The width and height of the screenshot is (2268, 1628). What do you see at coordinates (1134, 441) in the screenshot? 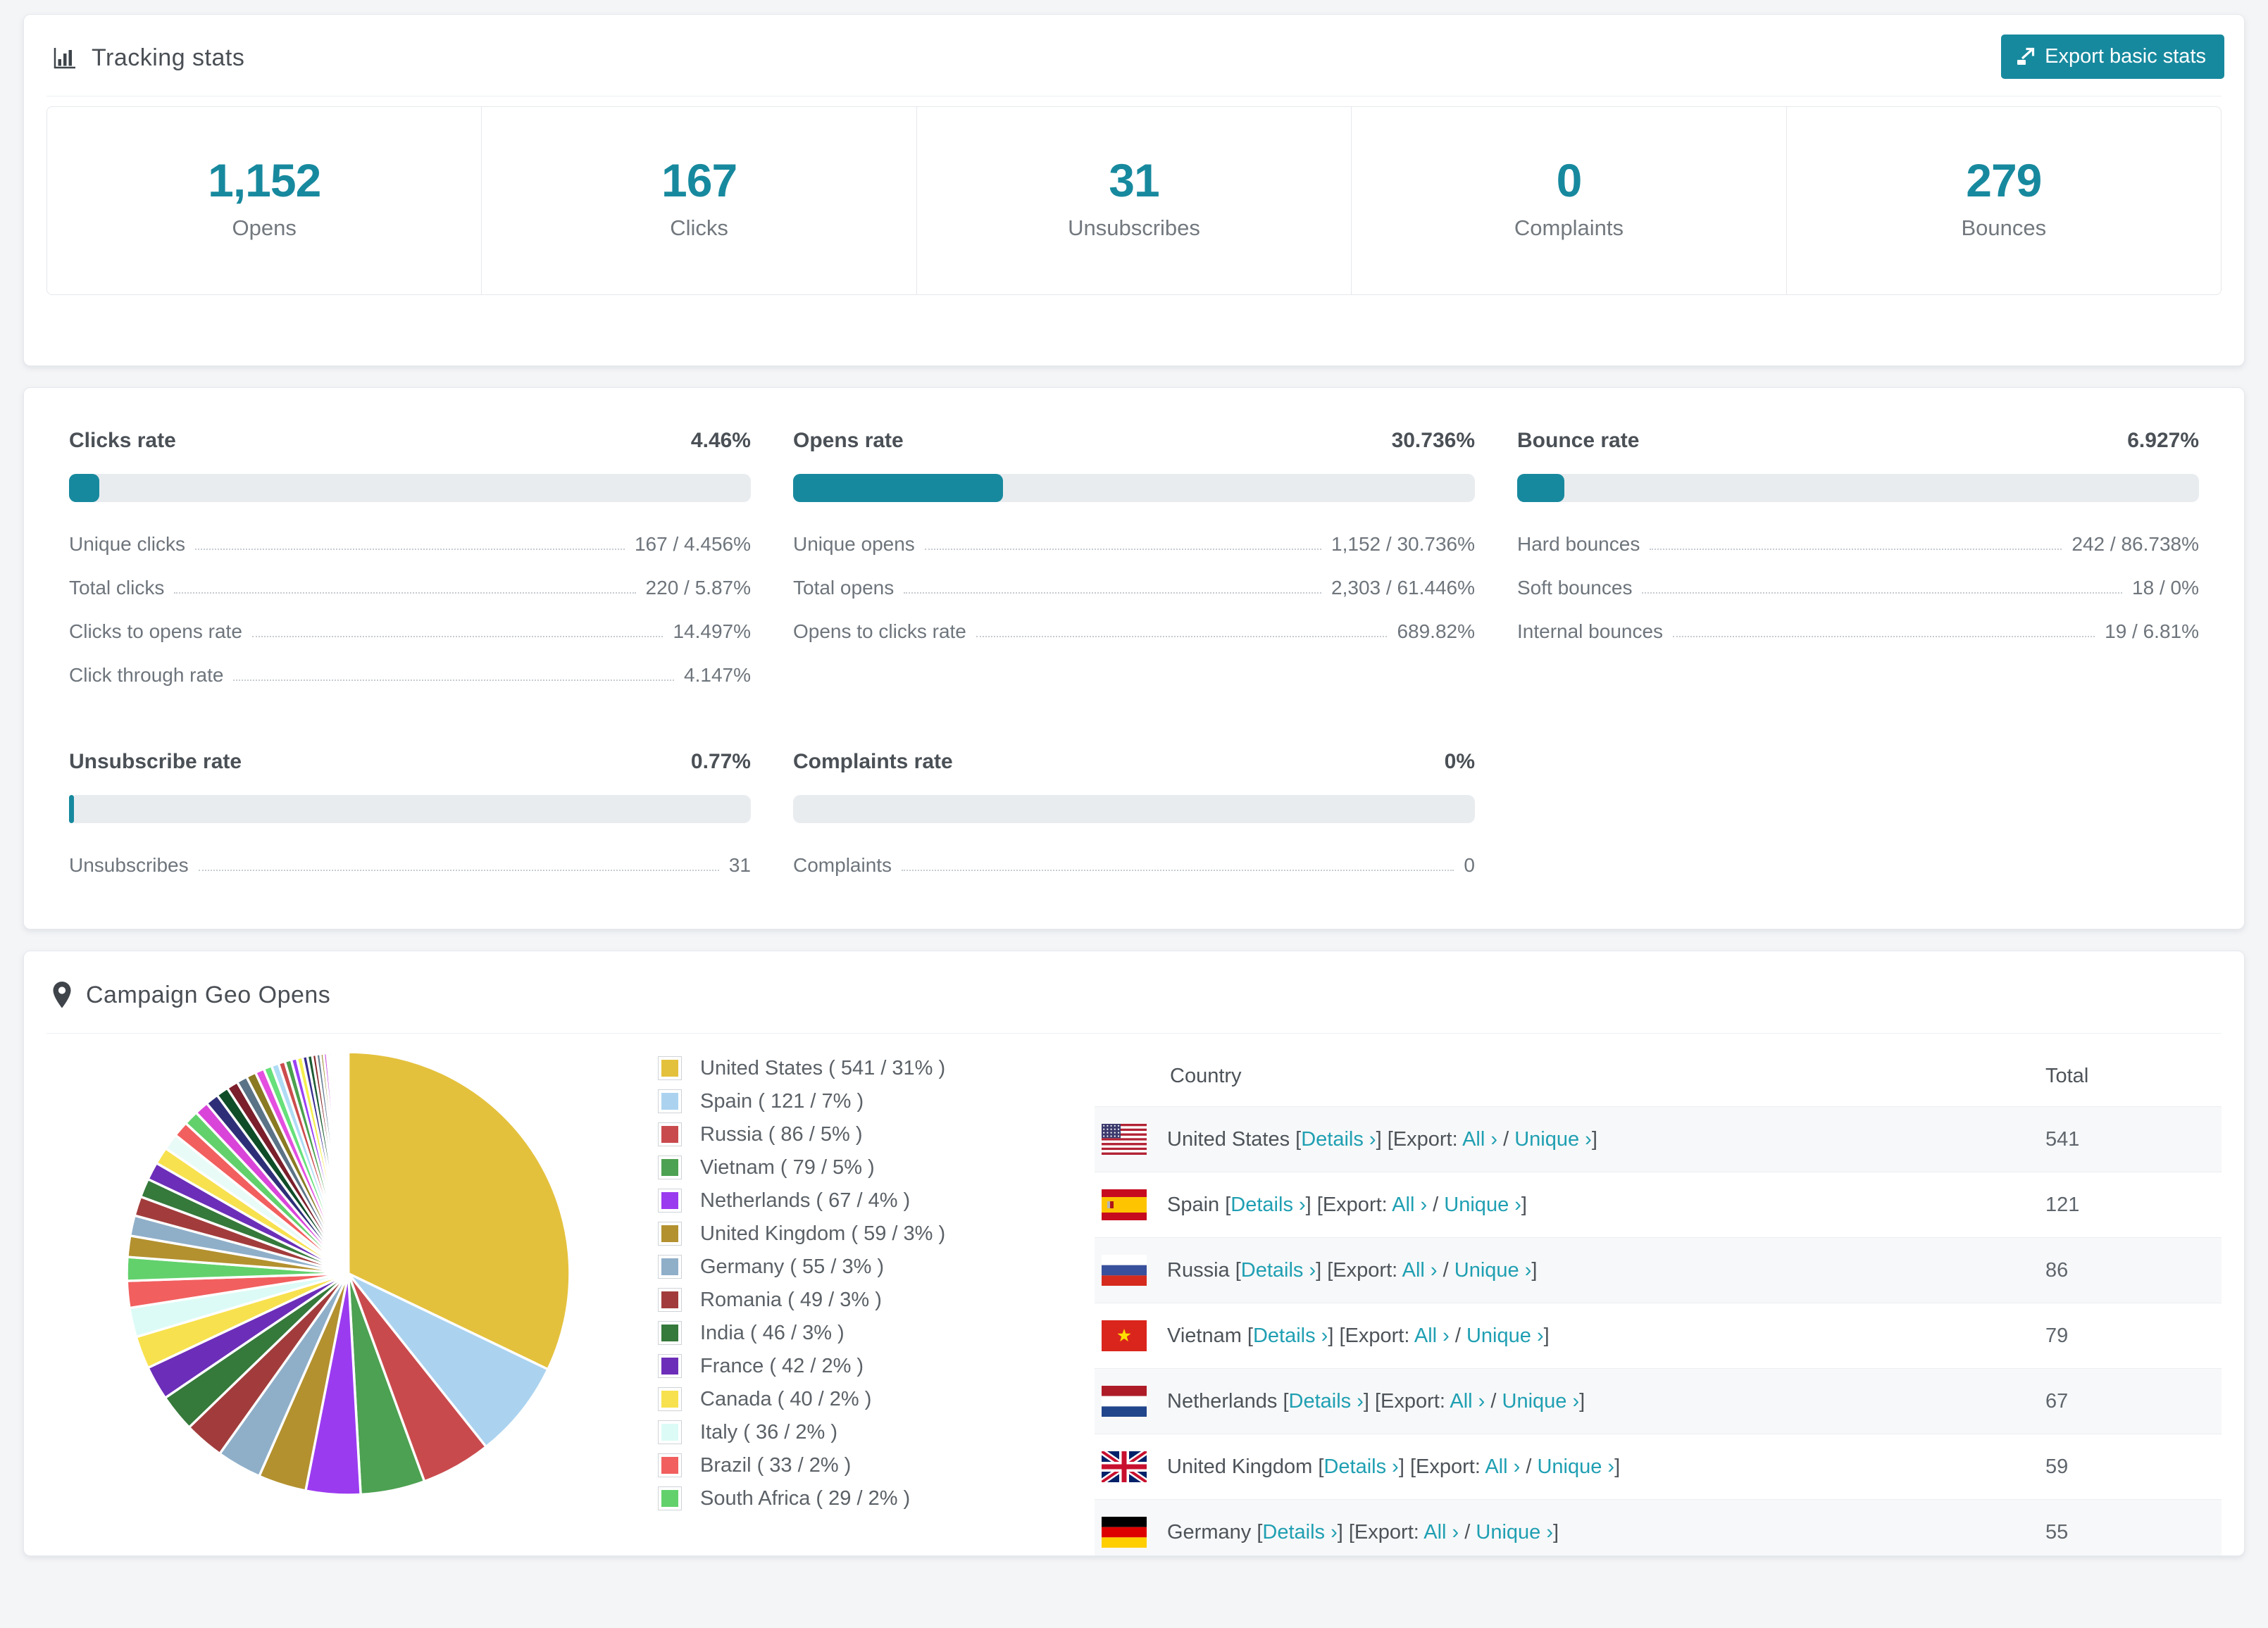
I see `rate-panel-head: Opens rate 30.736%` at bounding box center [1134, 441].